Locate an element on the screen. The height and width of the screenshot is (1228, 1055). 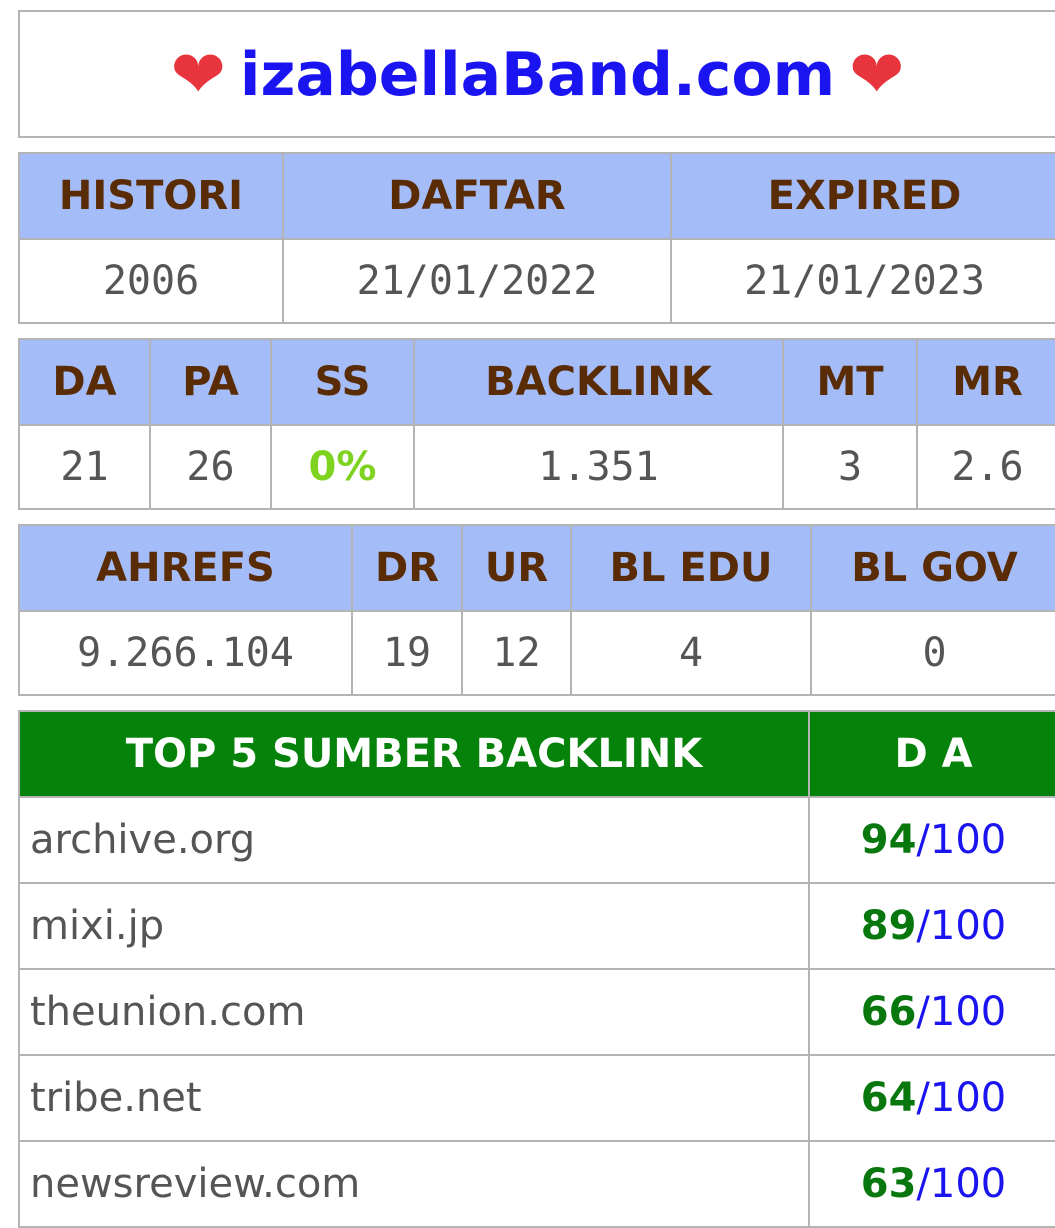
value-pa: 26 is located at coordinates (210, 467).